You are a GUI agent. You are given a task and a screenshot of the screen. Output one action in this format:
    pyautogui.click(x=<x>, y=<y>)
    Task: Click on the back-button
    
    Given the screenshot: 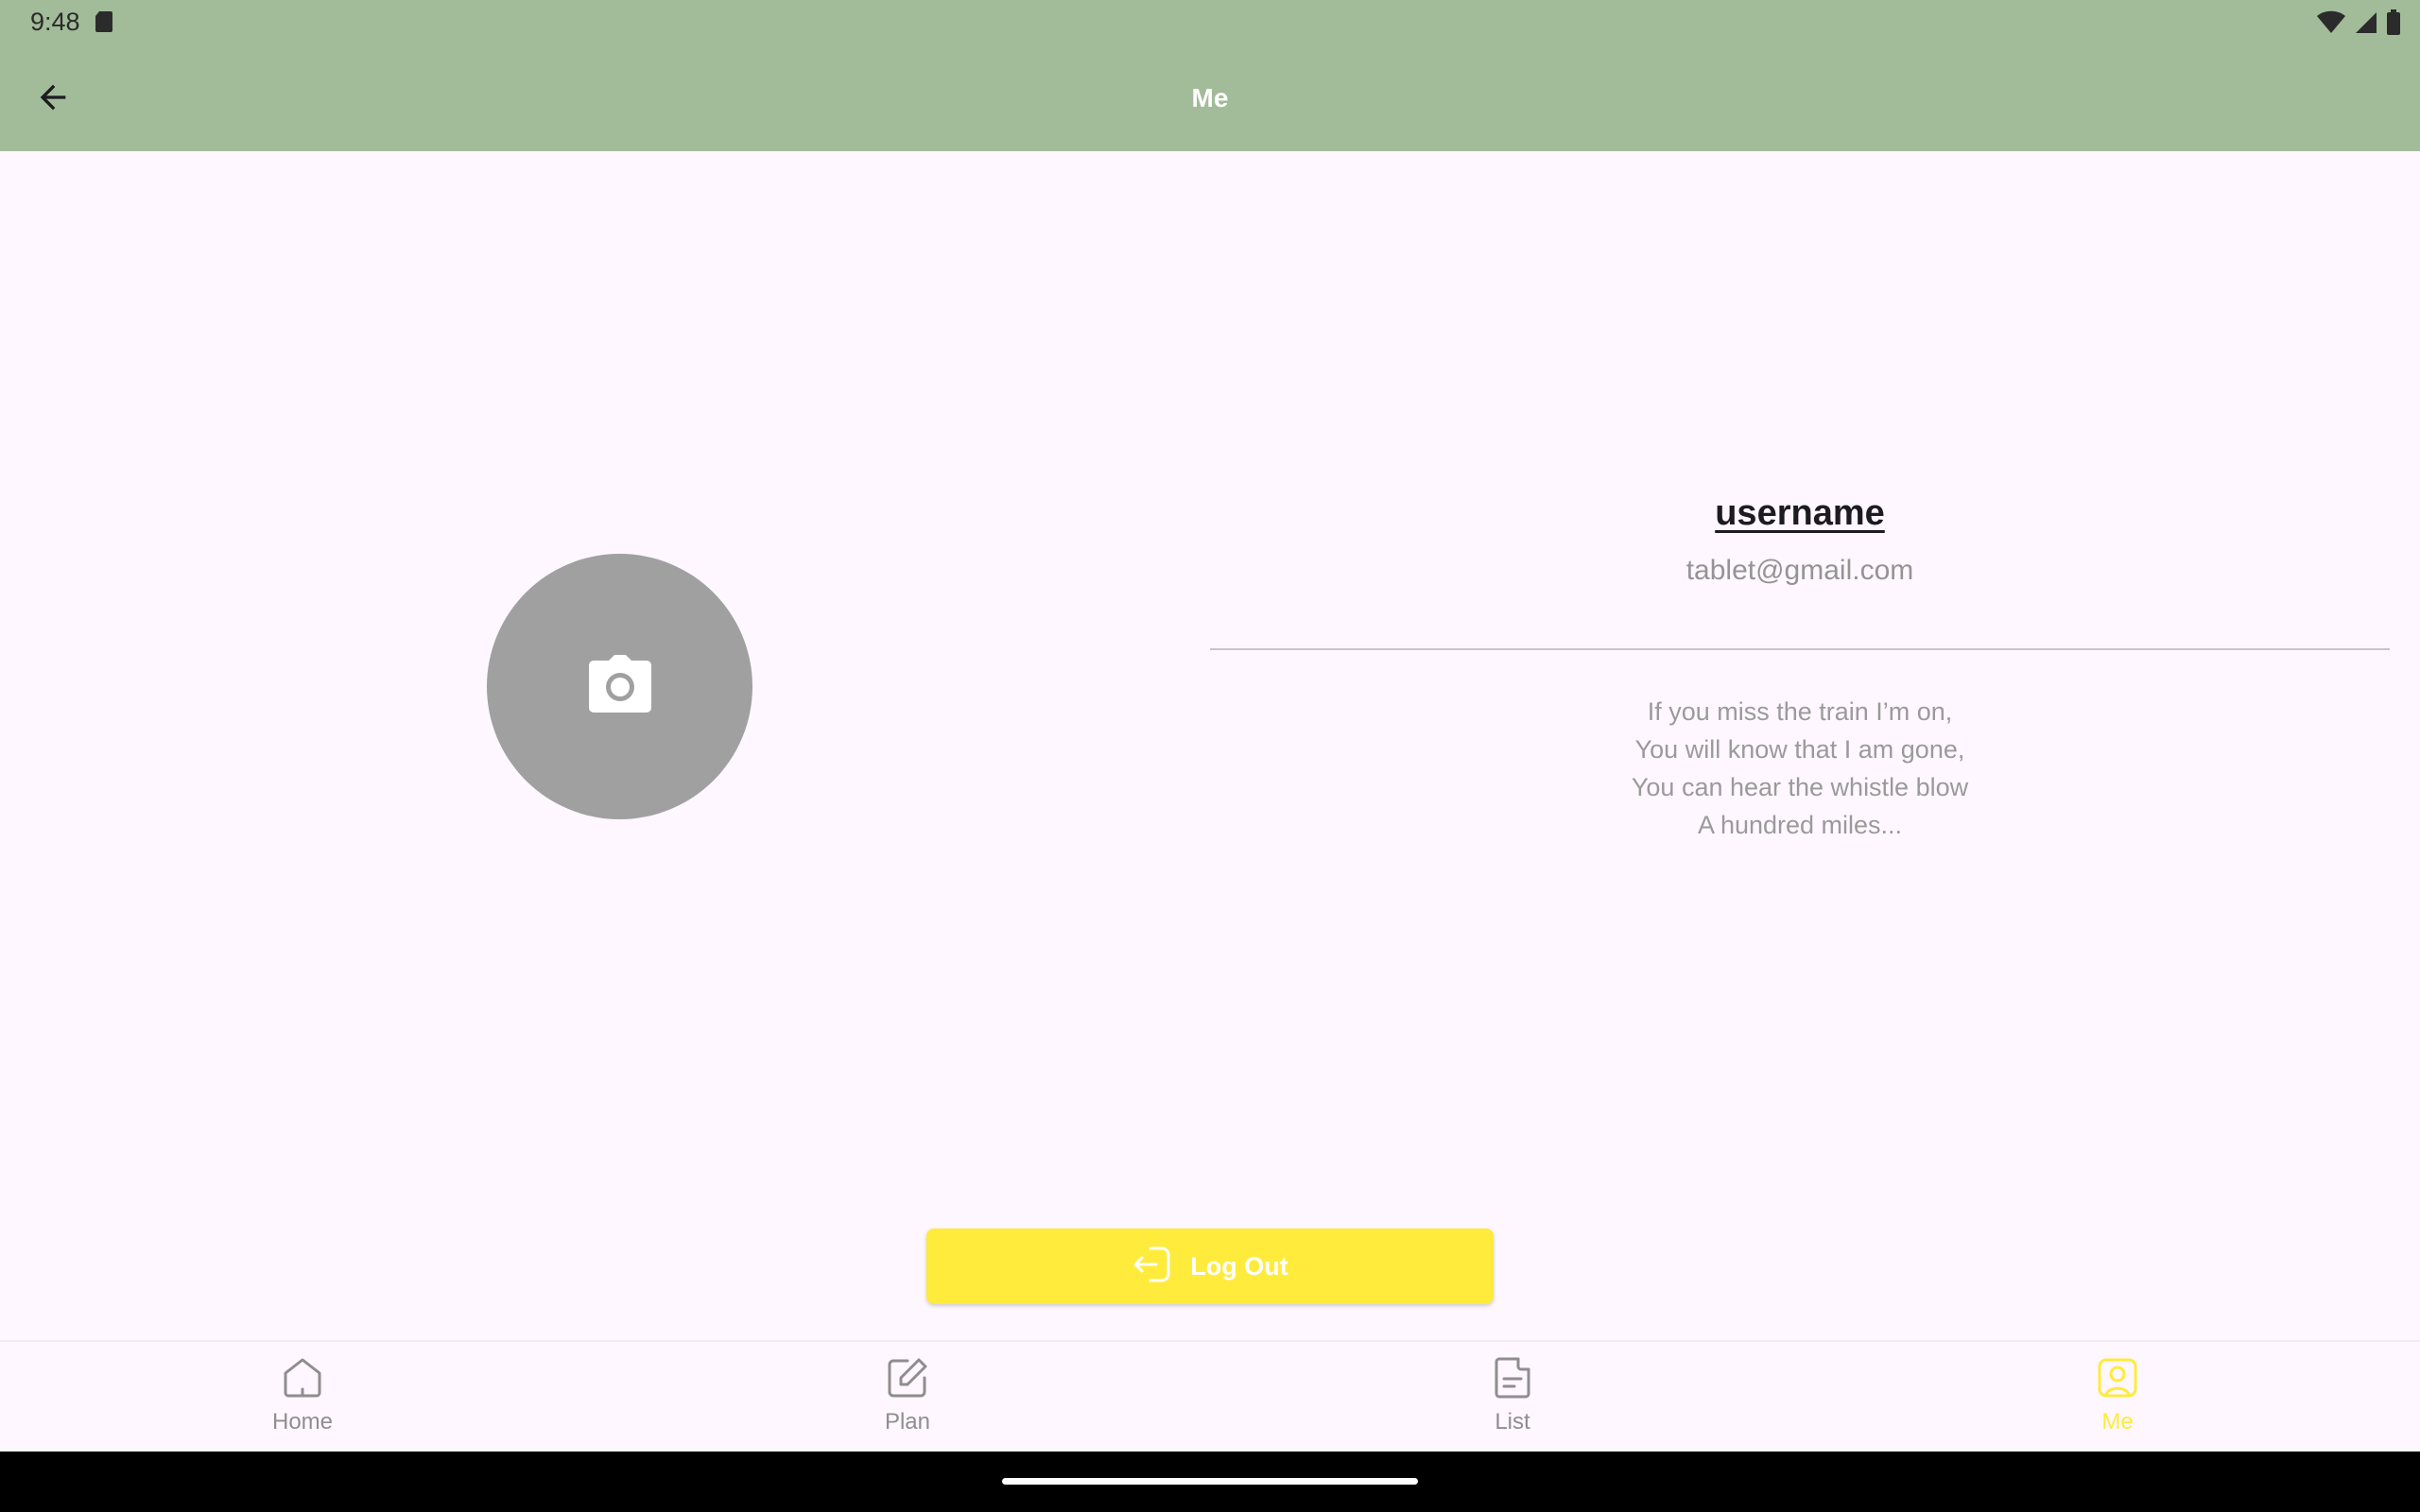 What is the action you would take?
    pyautogui.click(x=53, y=99)
    